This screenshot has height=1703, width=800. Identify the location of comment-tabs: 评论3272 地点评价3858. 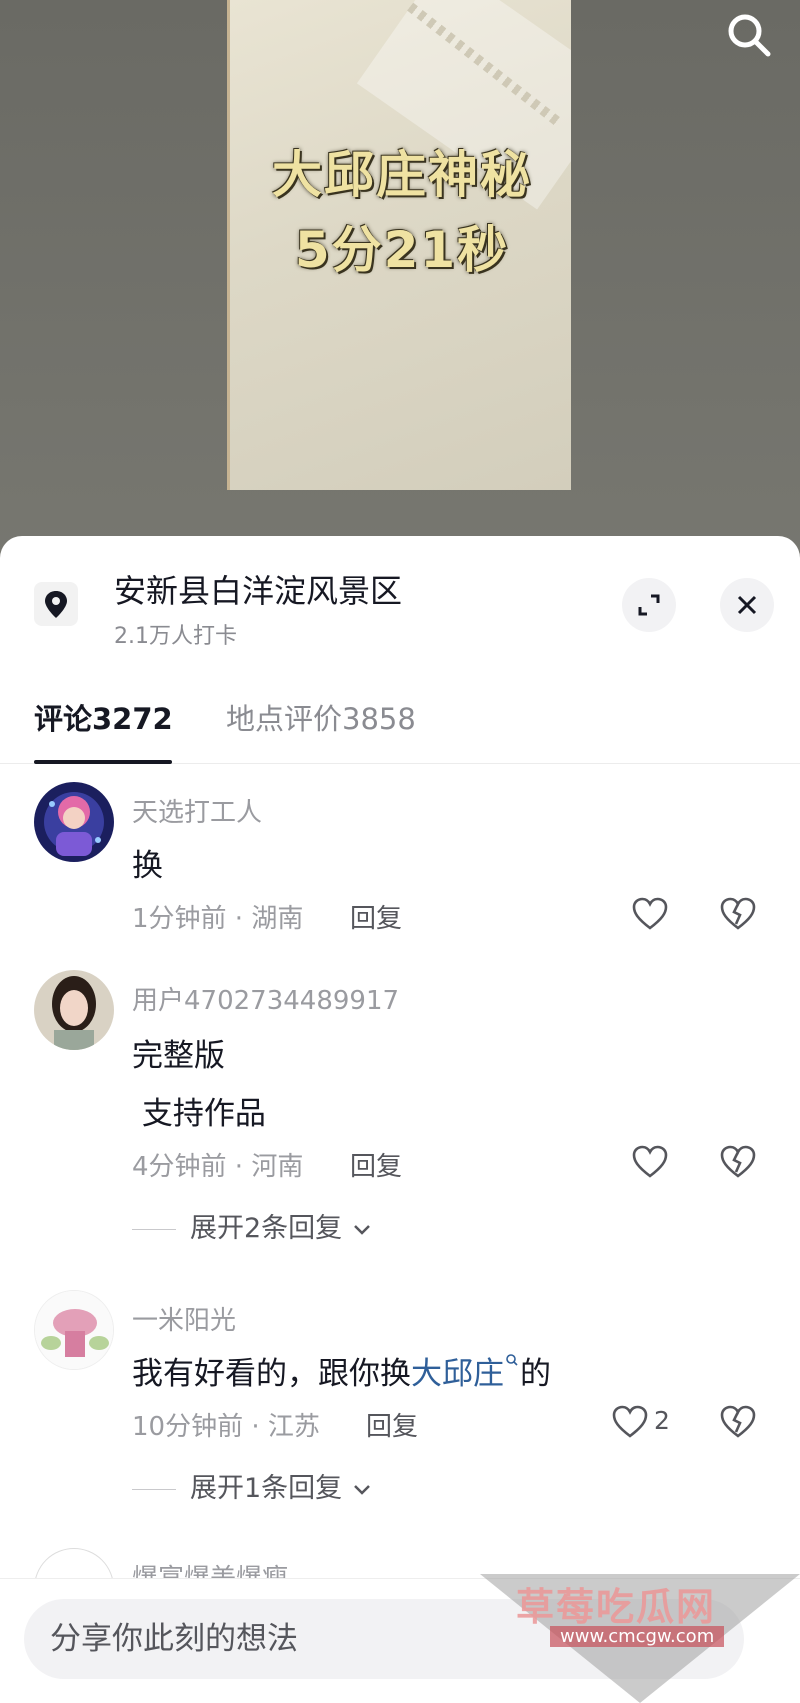
(400, 730).